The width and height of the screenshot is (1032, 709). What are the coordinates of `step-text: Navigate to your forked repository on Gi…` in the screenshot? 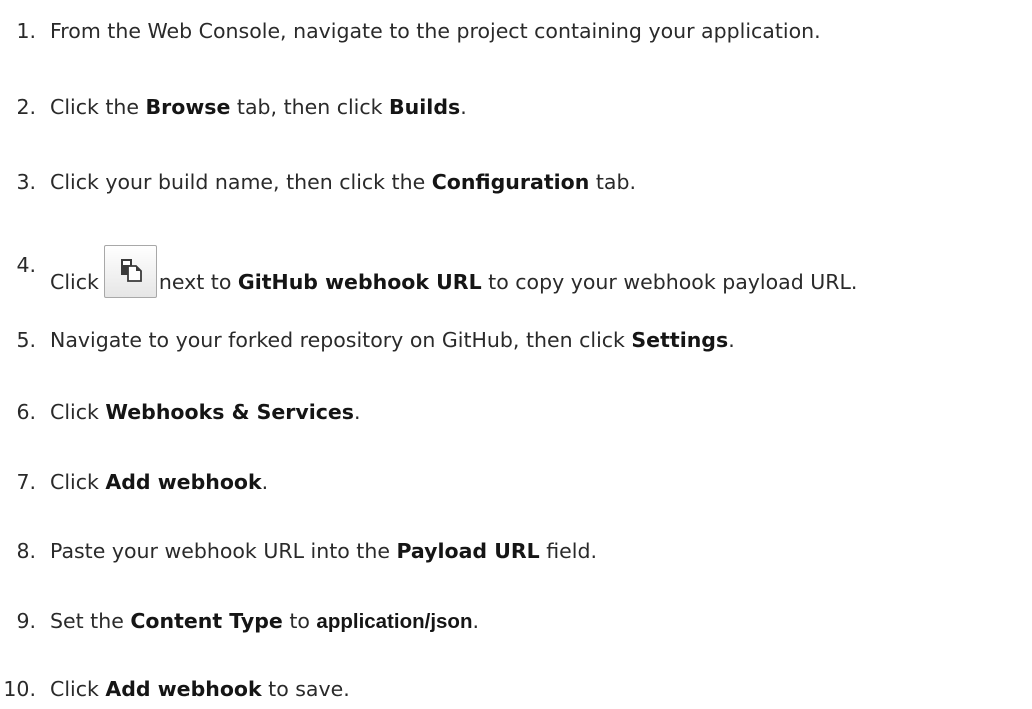 It's located at (392, 340).